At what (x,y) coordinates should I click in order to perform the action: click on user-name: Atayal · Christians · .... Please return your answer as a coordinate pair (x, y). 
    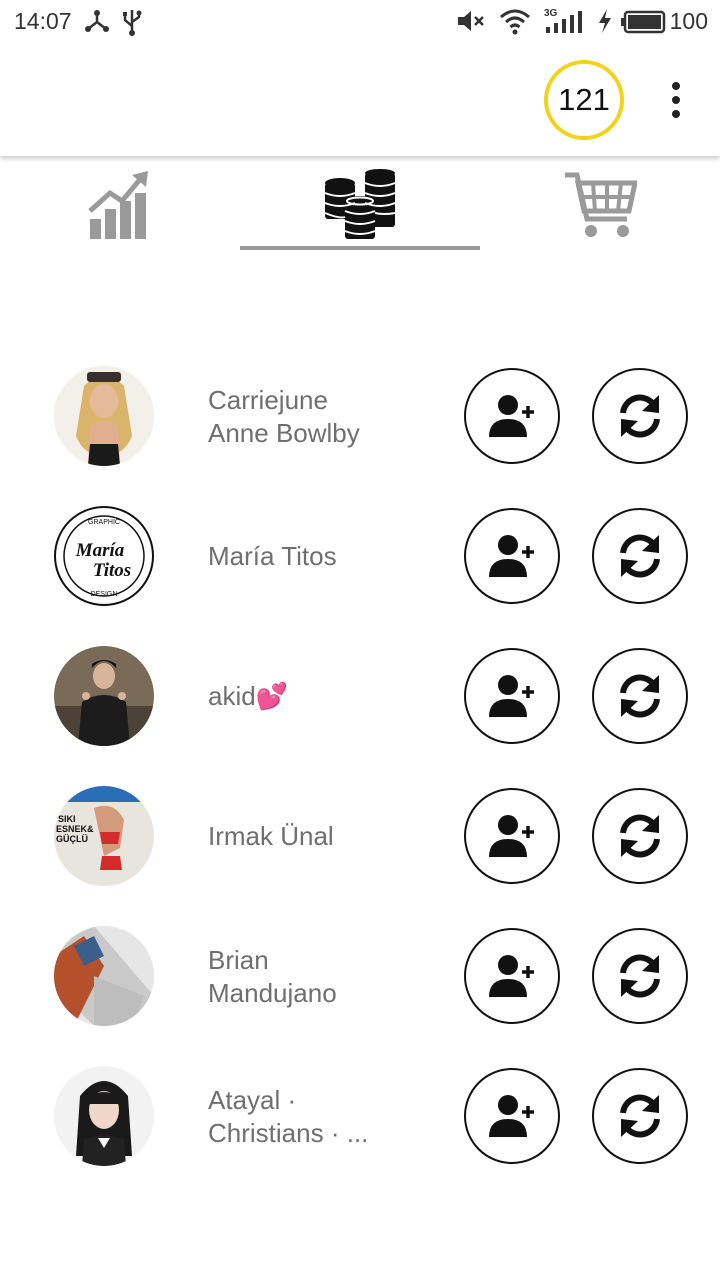
    Looking at the image, I should click on (288, 1116).